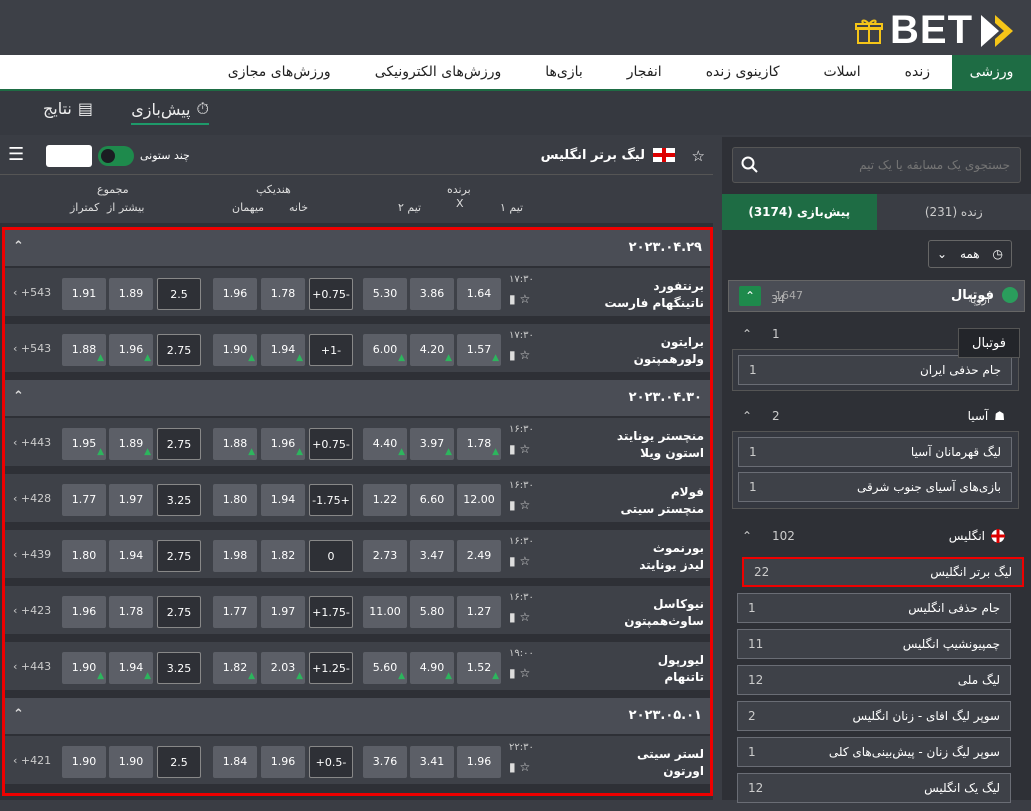  What do you see at coordinates (32, 610) in the screenshot?
I see `more-markets: ‹ +423` at bounding box center [32, 610].